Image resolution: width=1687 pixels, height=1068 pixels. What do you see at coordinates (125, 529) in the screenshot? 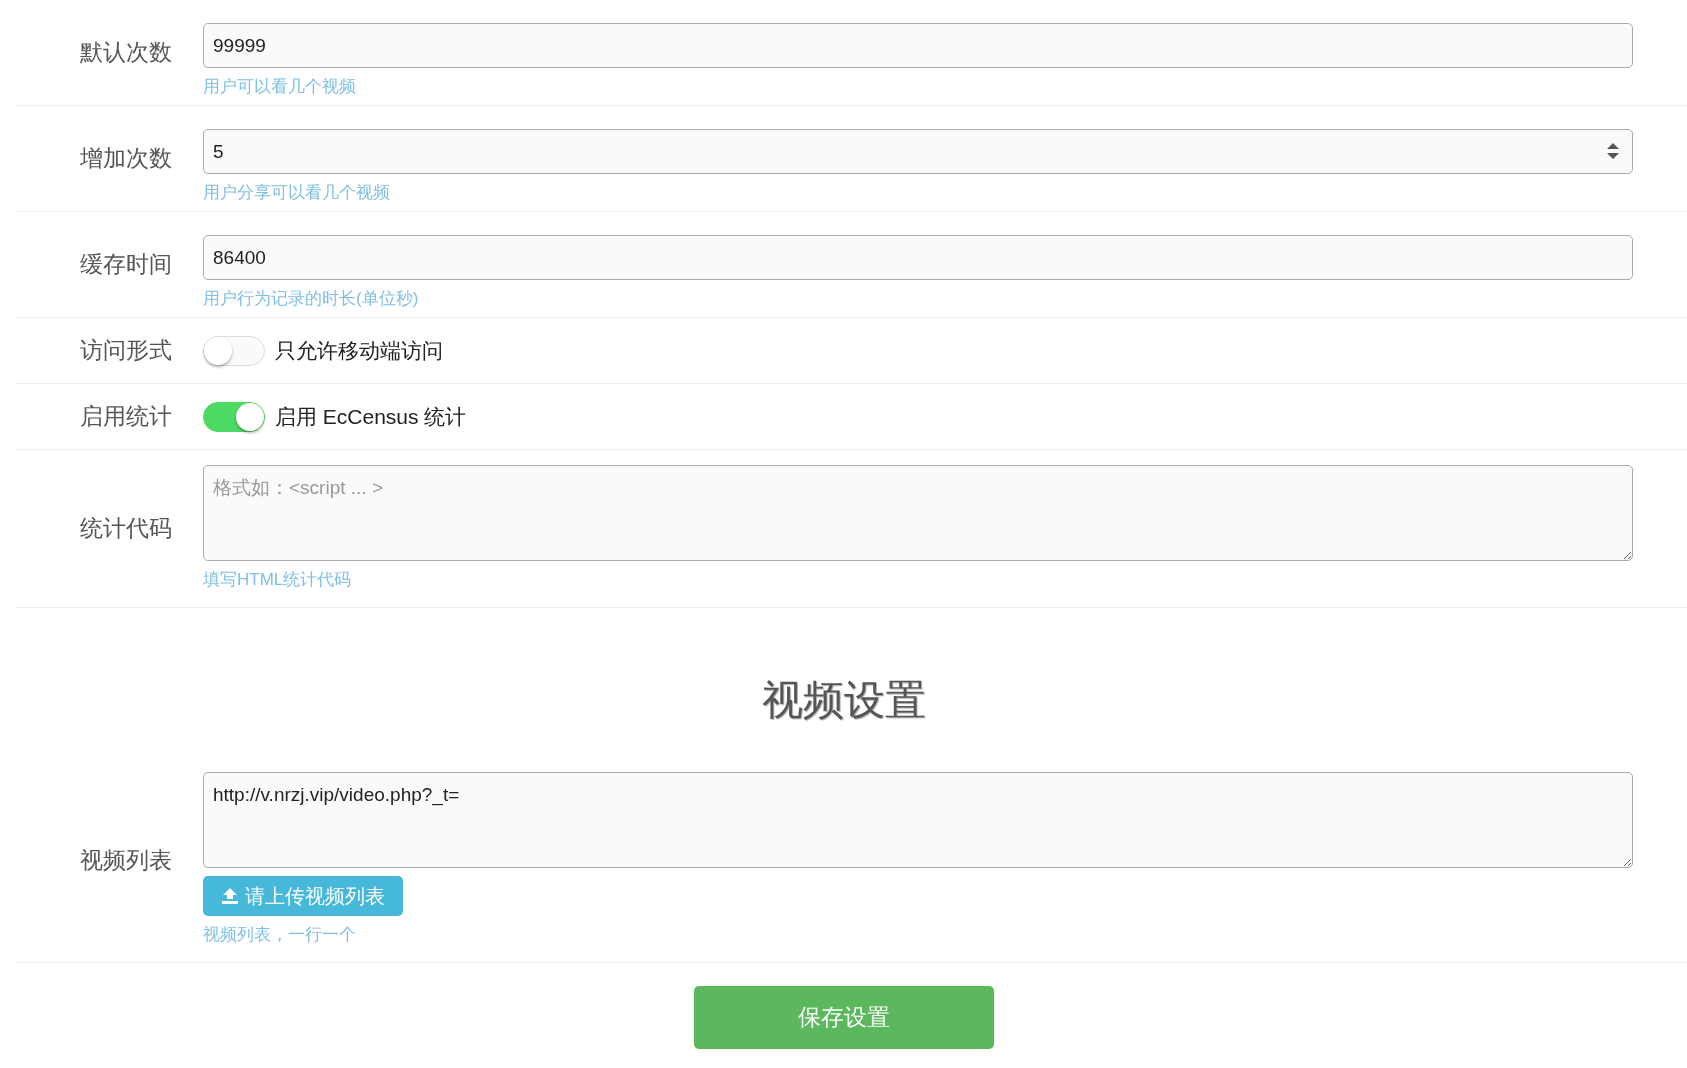
I see `field-label: 统计代码` at bounding box center [125, 529].